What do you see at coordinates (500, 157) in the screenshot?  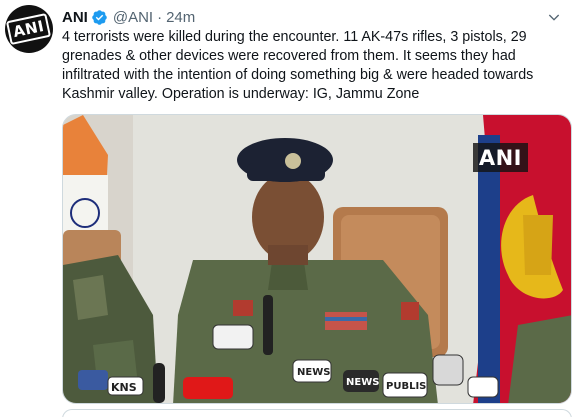 I see `ani-watermark: ANI` at bounding box center [500, 157].